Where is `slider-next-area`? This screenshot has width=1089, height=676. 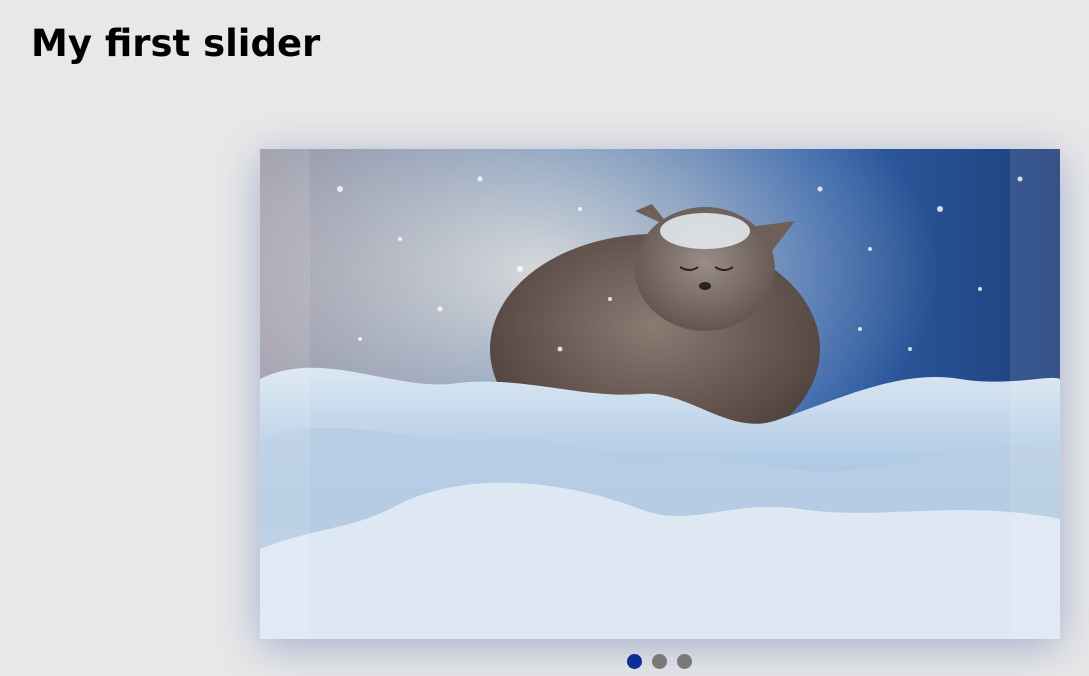 slider-next-area is located at coordinates (1035, 394).